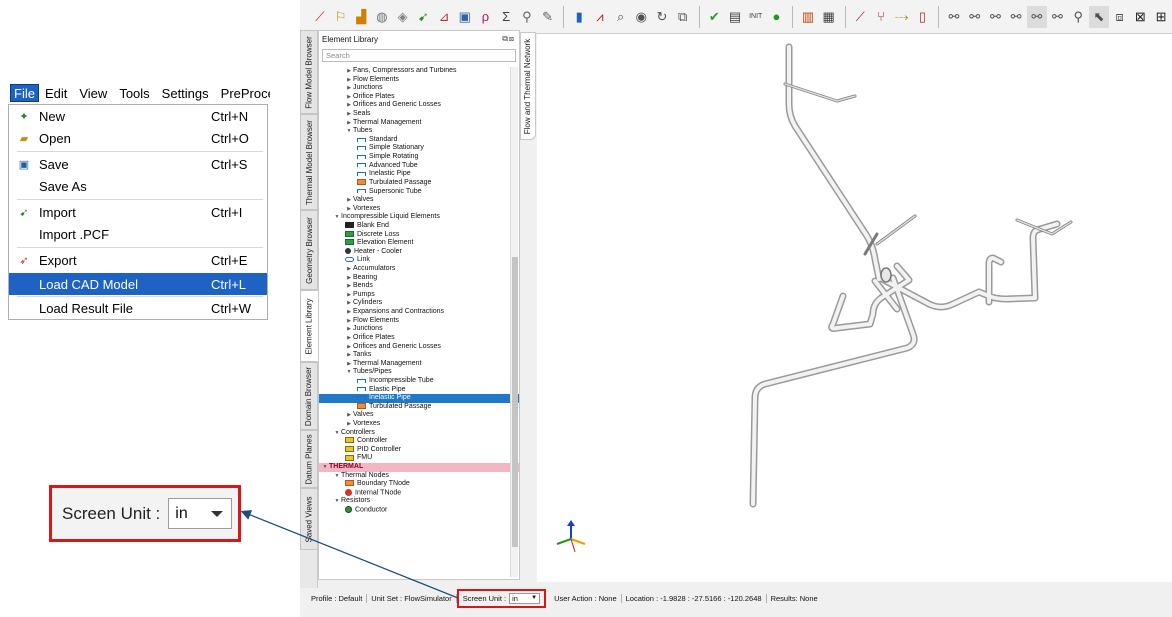 This screenshot has width=1172, height=617. What do you see at coordinates (419, 192) in the screenshot?
I see `tree-item: Supersonic Tube` at bounding box center [419, 192].